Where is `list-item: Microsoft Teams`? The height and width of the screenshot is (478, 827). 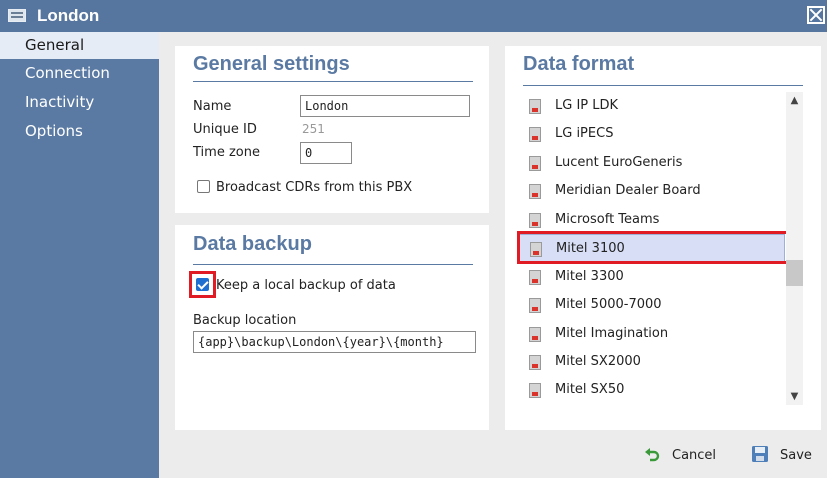
list-item: Microsoft Teams is located at coordinates (651, 220).